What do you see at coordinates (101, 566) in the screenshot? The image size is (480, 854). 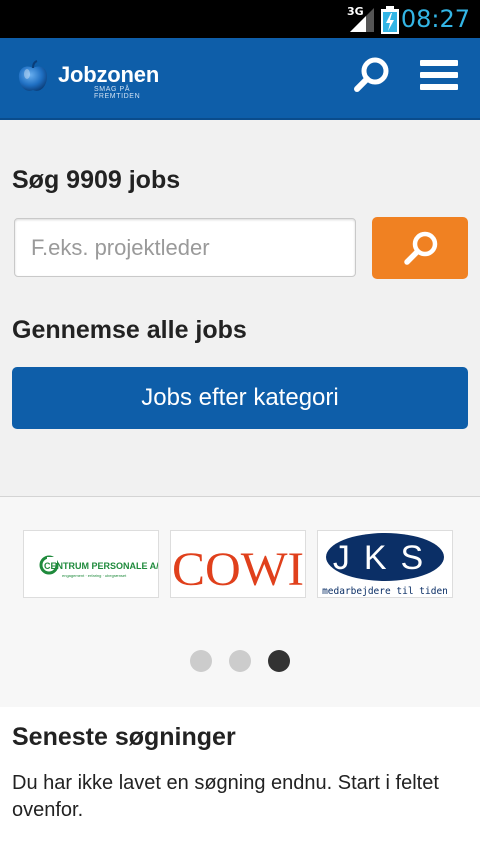 I see `centrum-logo-name: CENTRUM PERSONALE A/S` at bounding box center [101, 566].